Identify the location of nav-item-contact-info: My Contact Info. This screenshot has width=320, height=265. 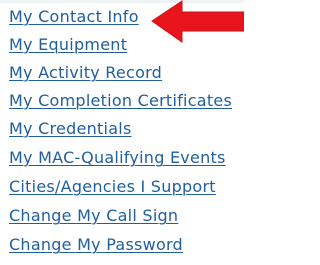
(74, 17).